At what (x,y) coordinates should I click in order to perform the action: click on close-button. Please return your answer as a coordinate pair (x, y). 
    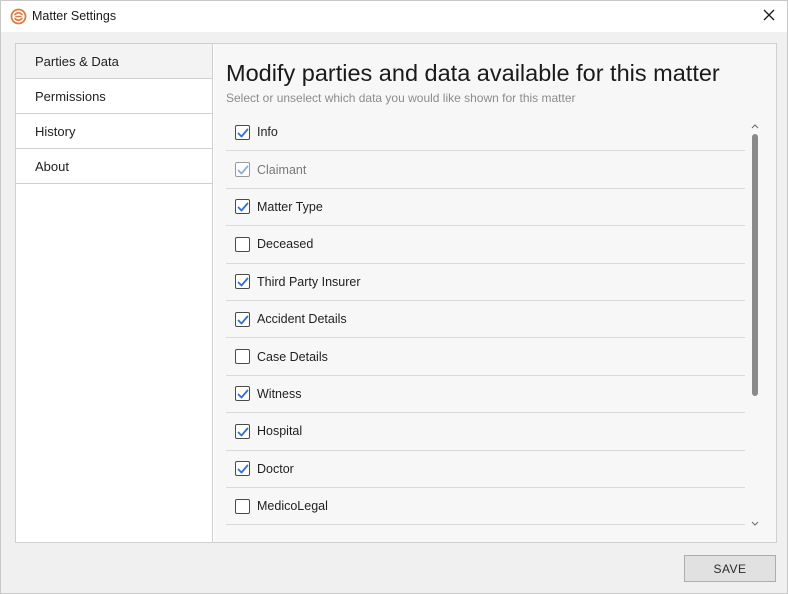
    Looking at the image, I should click on (769, 16).